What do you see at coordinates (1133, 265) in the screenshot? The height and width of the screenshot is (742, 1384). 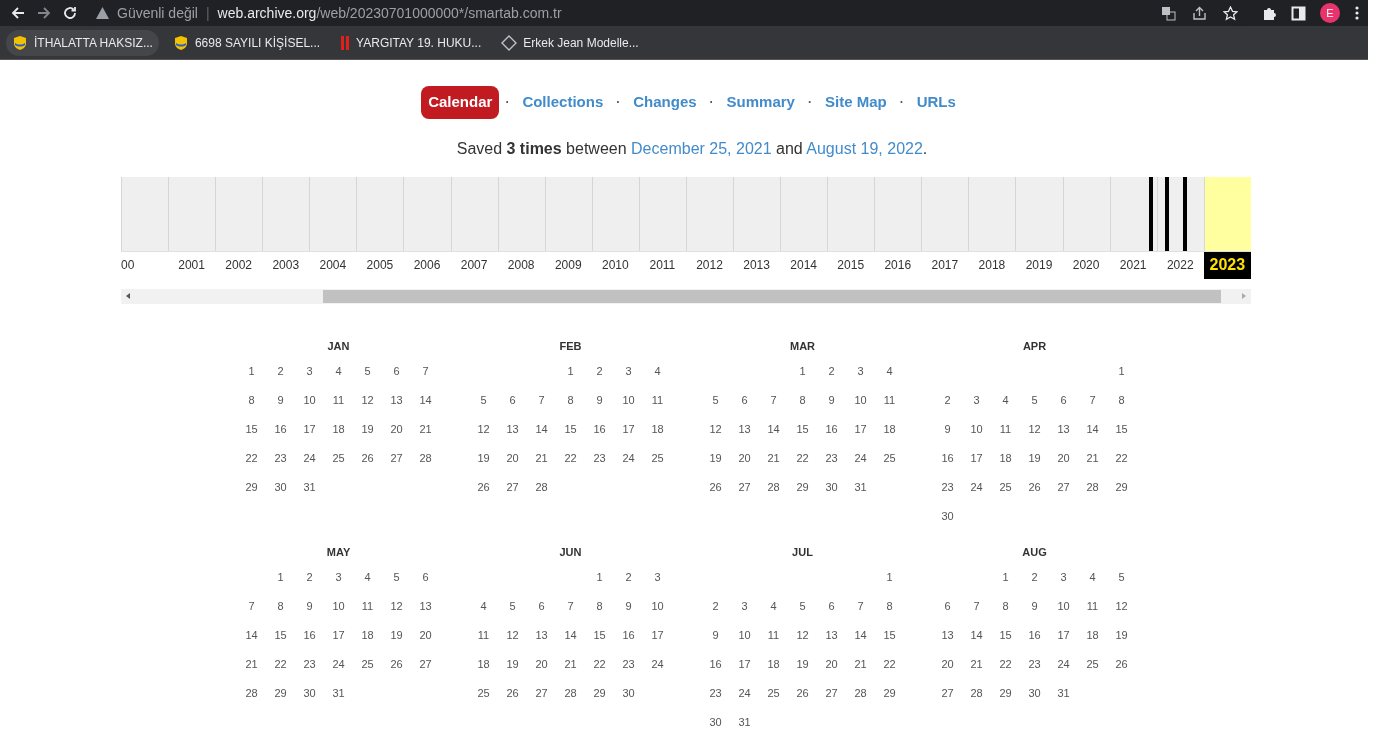 I see `year-label: 2021` at bounding box center [1133, 265].